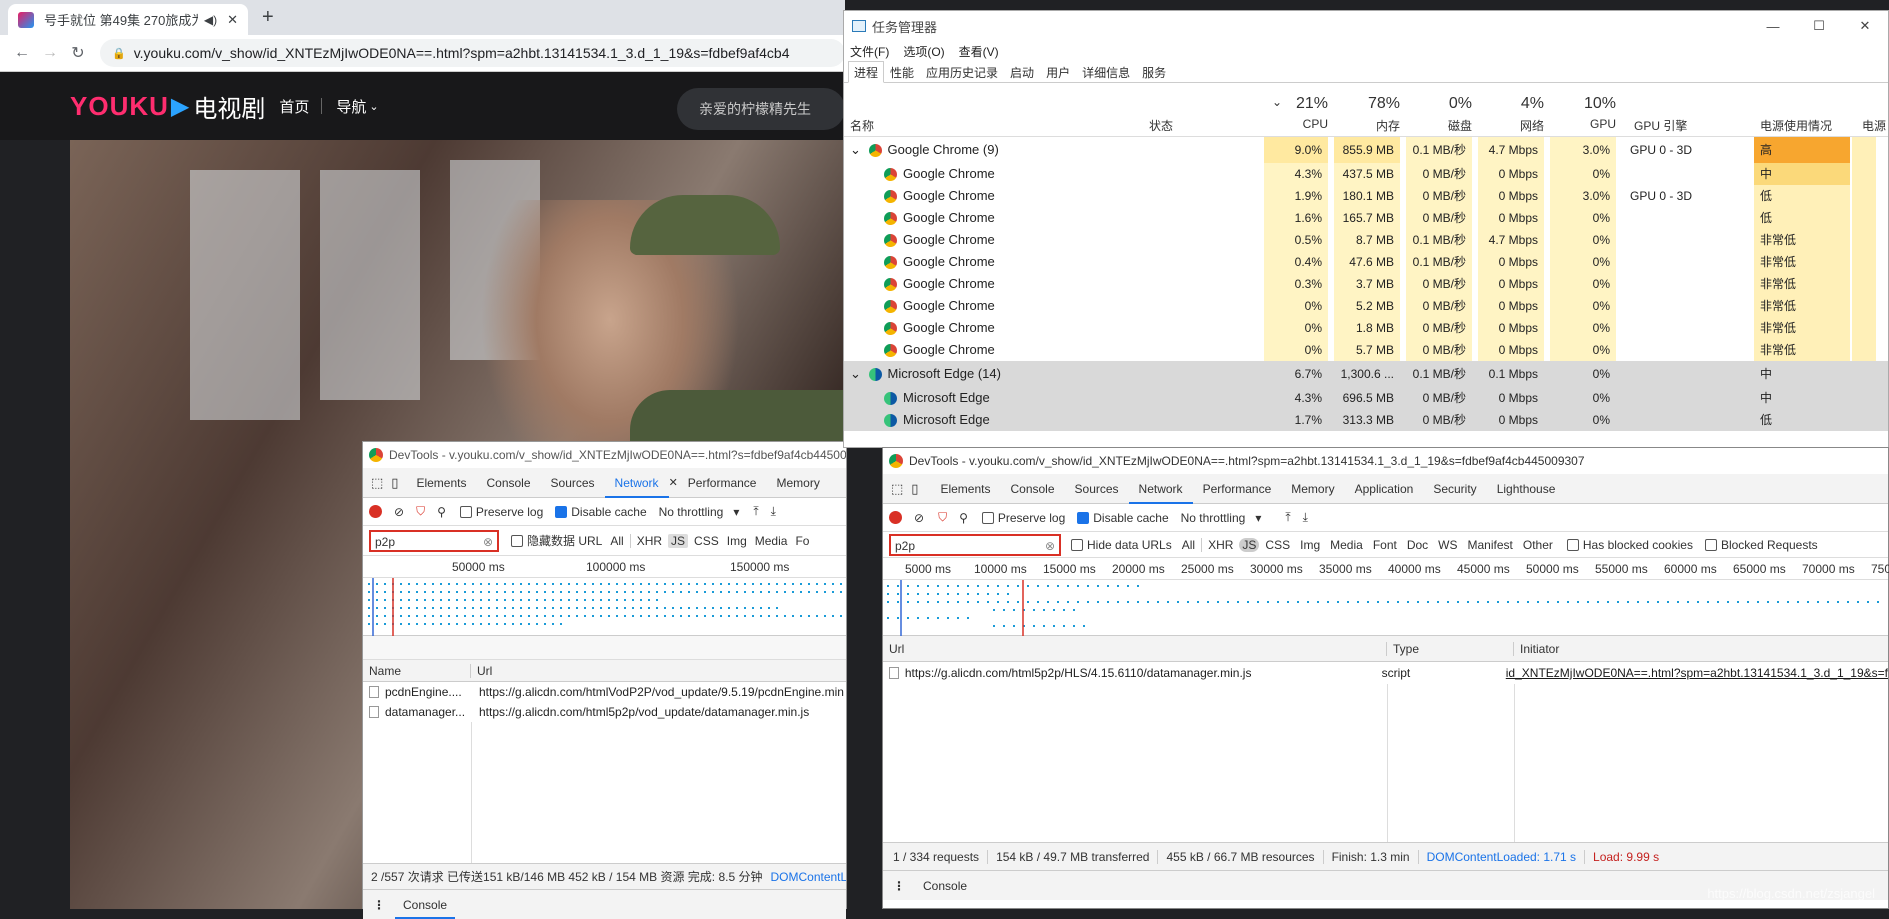 The image size is (1889, 919). I want to click on col-gpu: GPU, so click(1583, 124).